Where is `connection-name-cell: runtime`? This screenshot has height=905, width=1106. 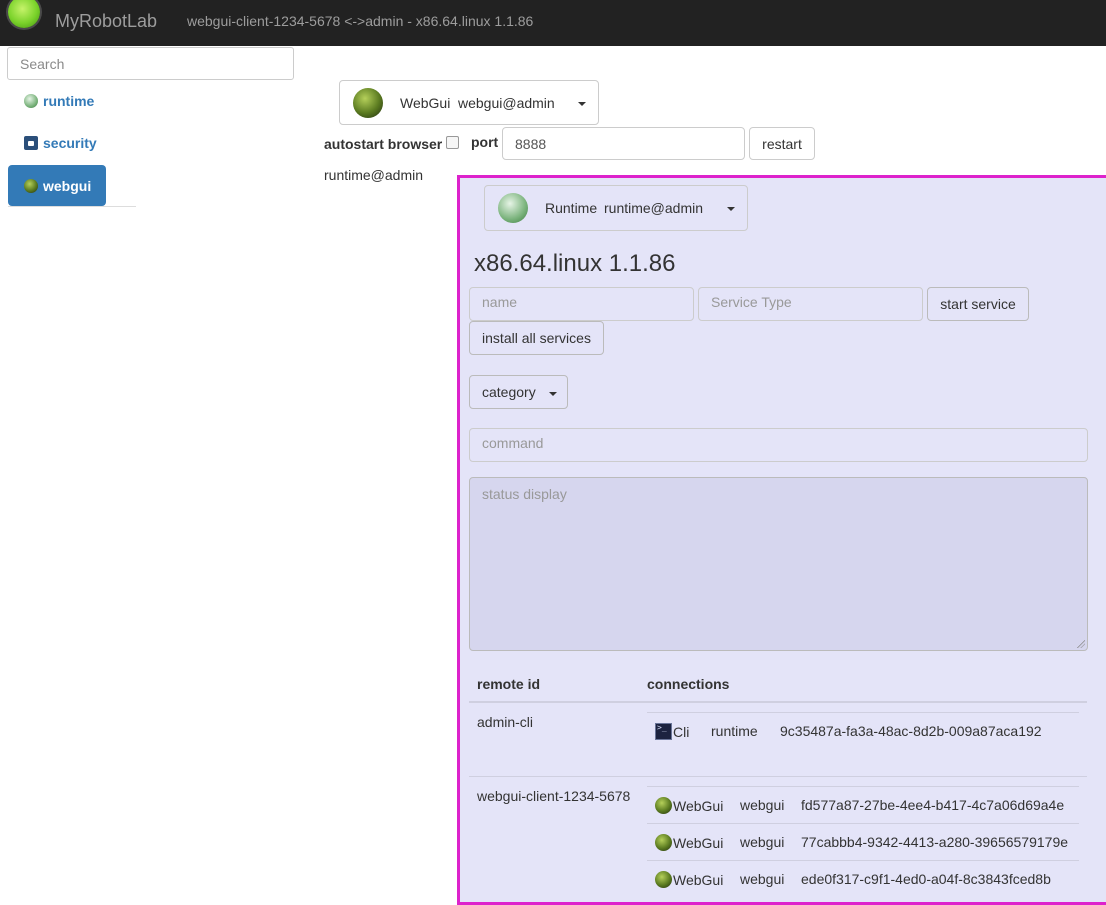 connection-name-cell: runtime is located at coordinates (734, 731).